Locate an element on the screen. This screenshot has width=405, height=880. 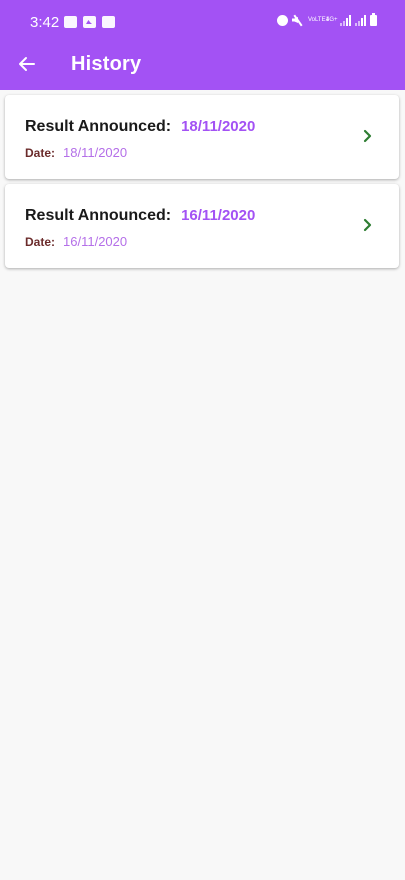
alarm-icon is located at coordinates (282, 20).